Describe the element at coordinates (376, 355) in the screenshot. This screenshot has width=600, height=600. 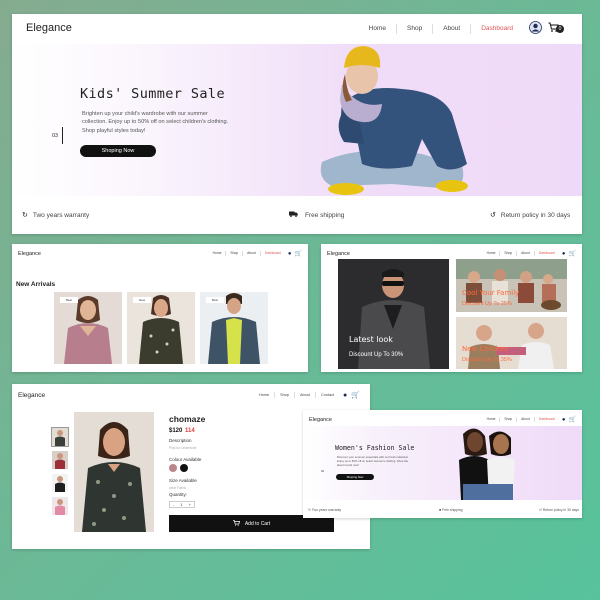
I see `tile-subtitle: Discount Up To 30%` at that location.